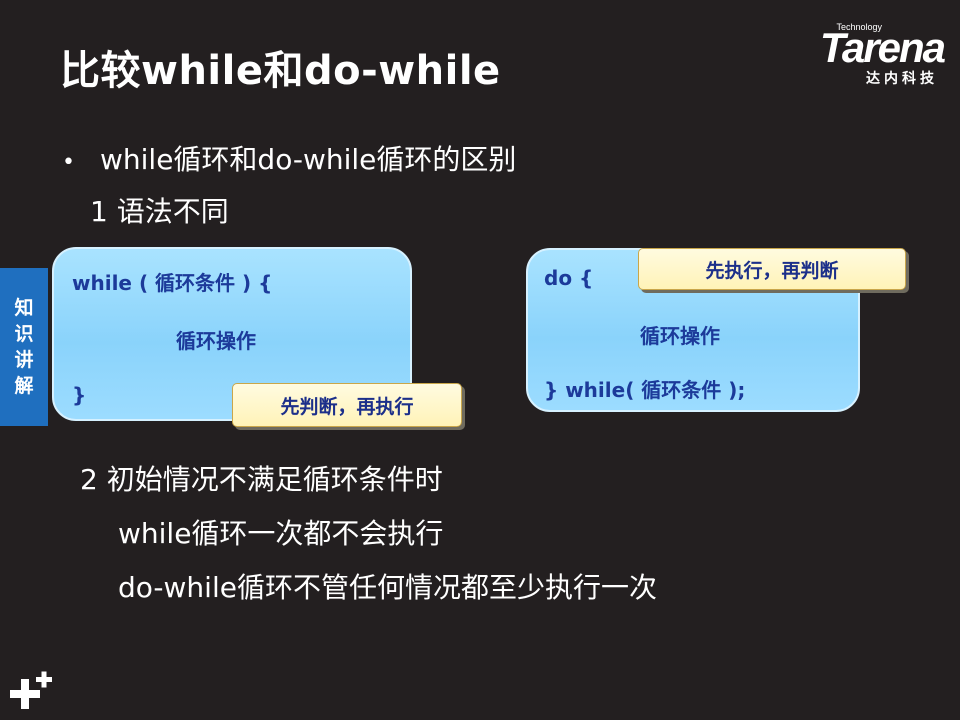 This screenshot has width=960, height=720. I want to click on side-tab-char: 知, so click(24, 308).